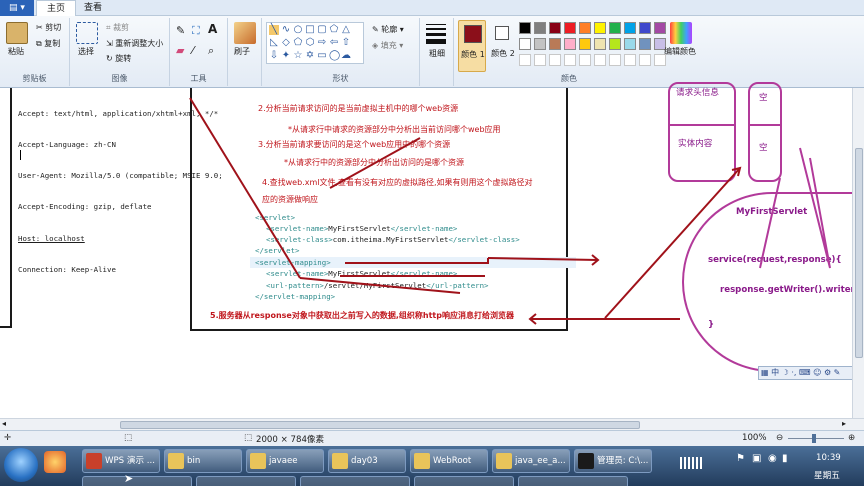 This screenshot has height=486, width=864. What do you see at coordinates (55, 462) in the screenshot?
I see `pinned-app-icon` at bounding box center [55, 462].